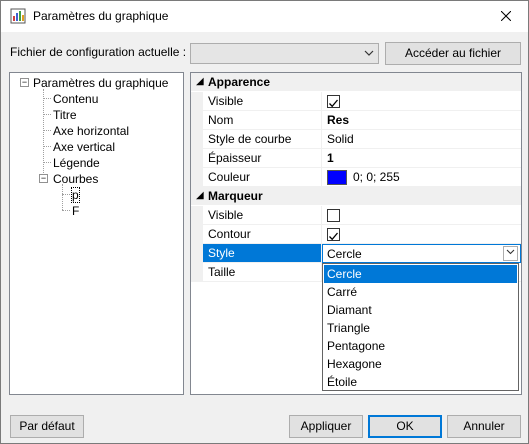  What do you see at coordinates (47, 426) in the screenshot?
I see `default-button: Par défaut` at bounding box center [47, 426].